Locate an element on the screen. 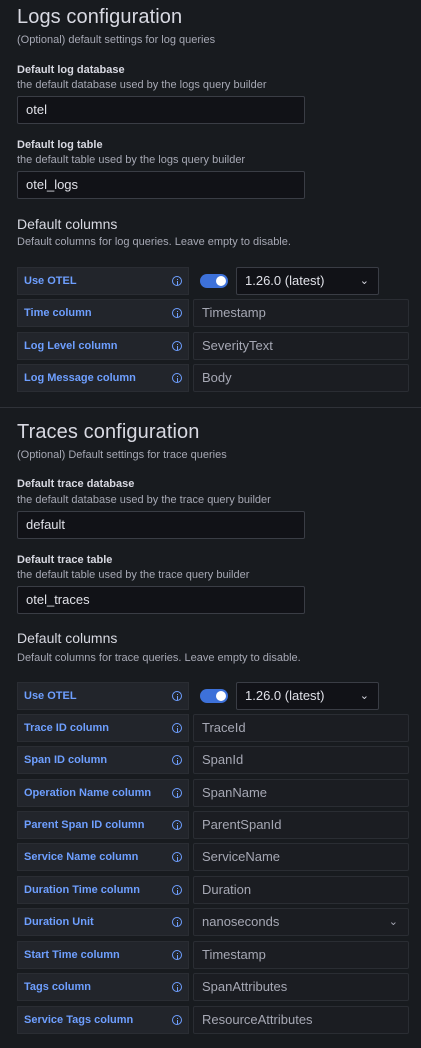  trace-default-columns-title: Default columns is located at coordinates (67, 638).